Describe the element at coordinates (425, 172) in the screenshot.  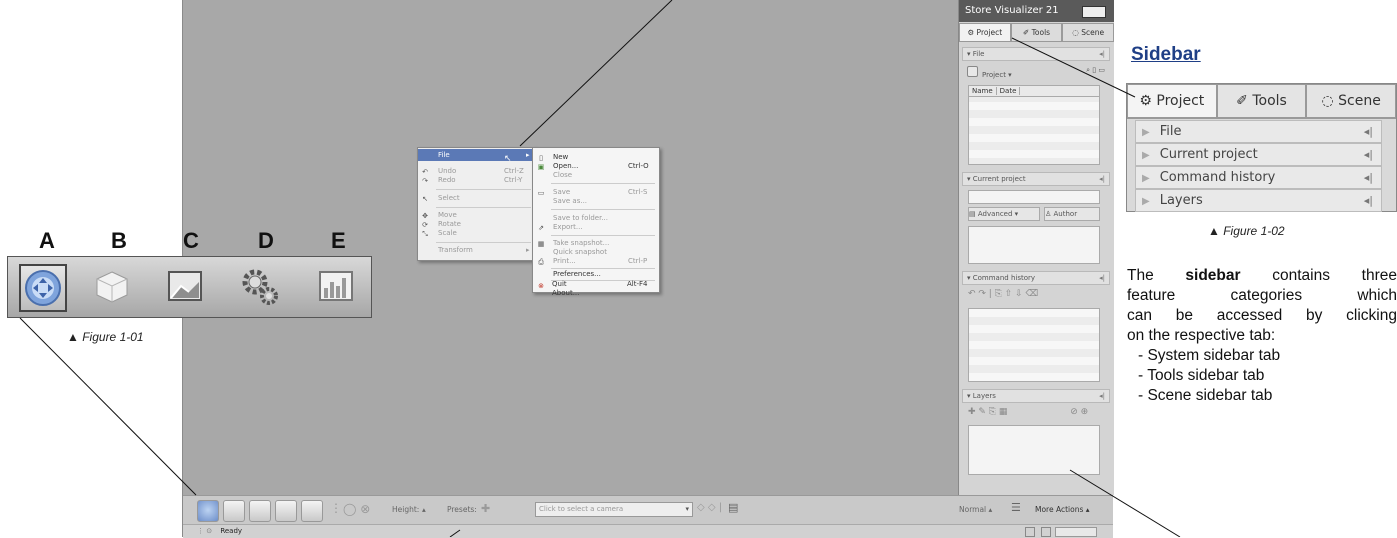
I see `undo-icon: ↶` at that location.